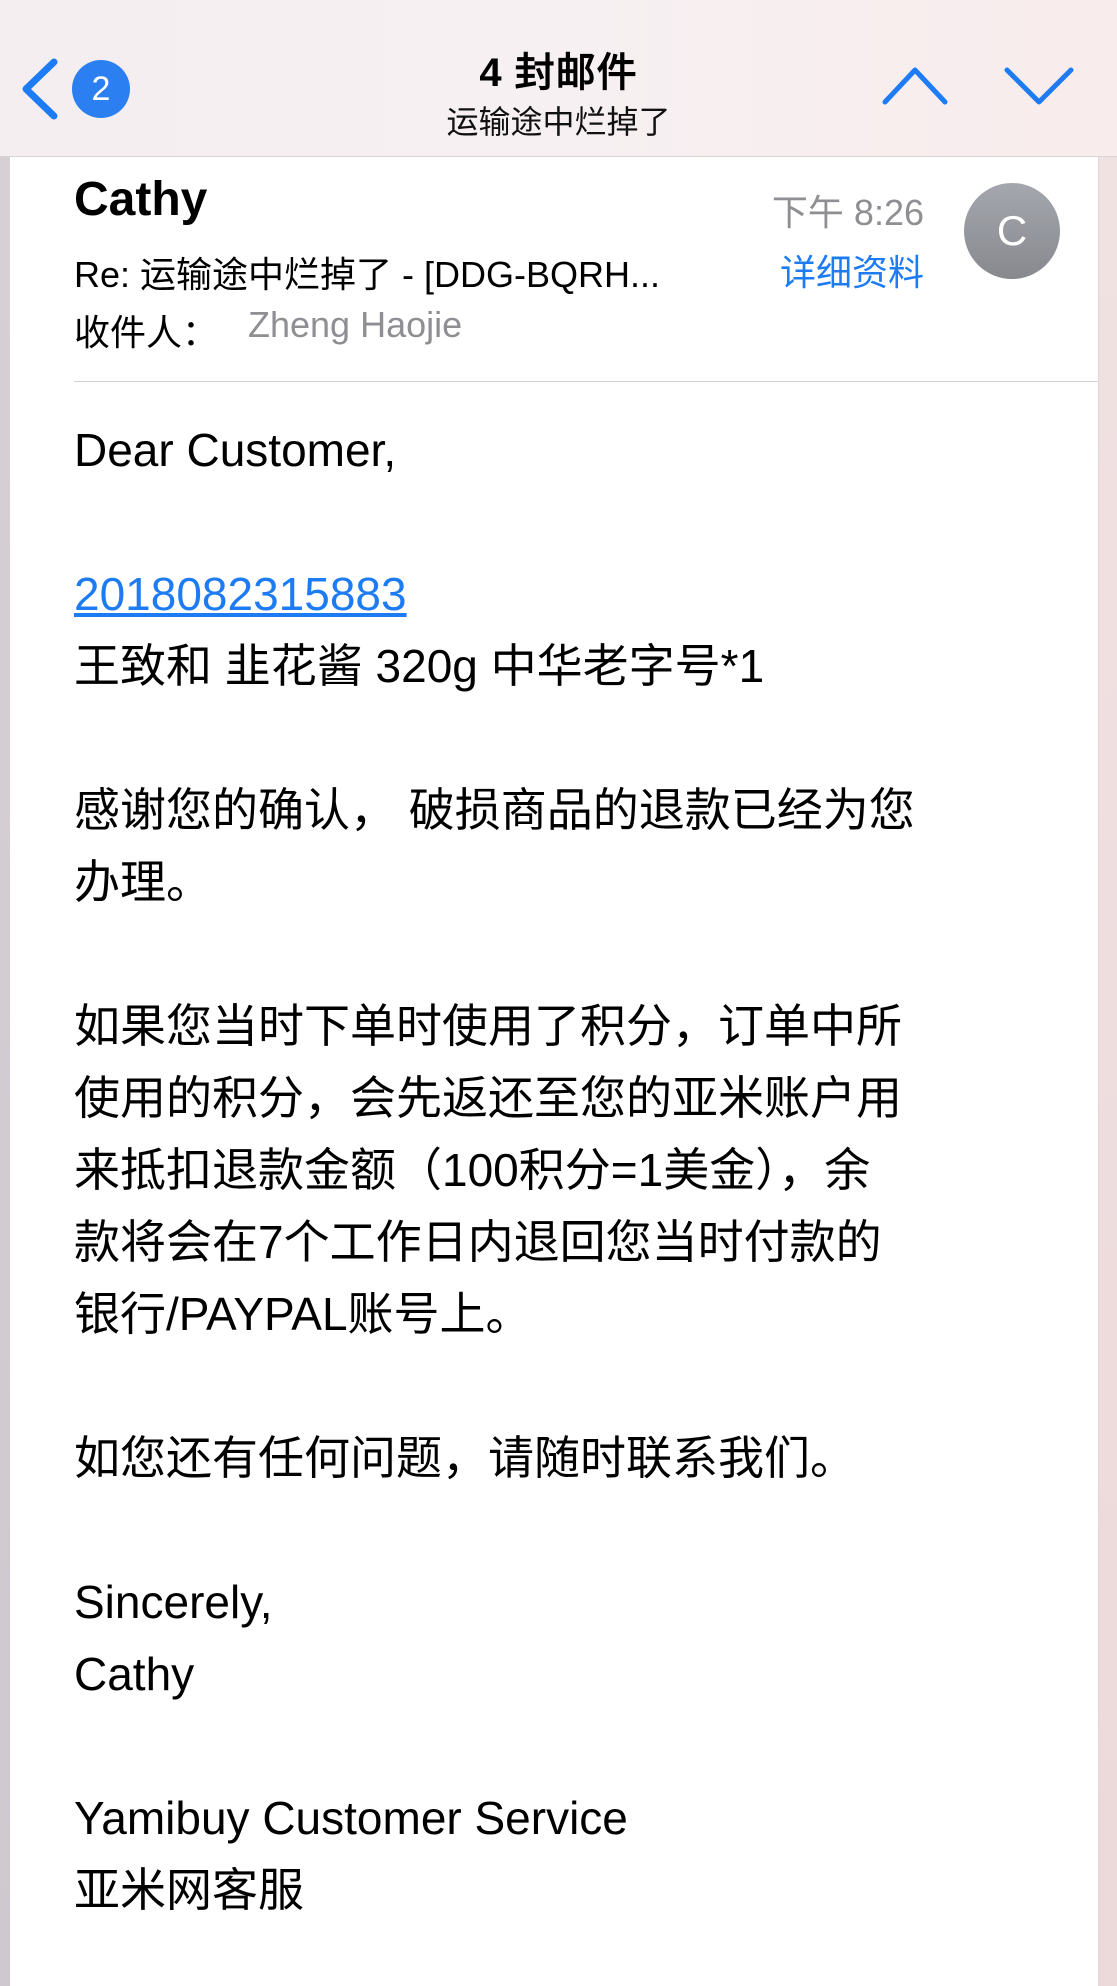 The height and width of the screenshot is (1986, 1117). I want to click on paragraph-line: 来抵扣退款金额（100积分=1美金），余, so click(472, 1170).